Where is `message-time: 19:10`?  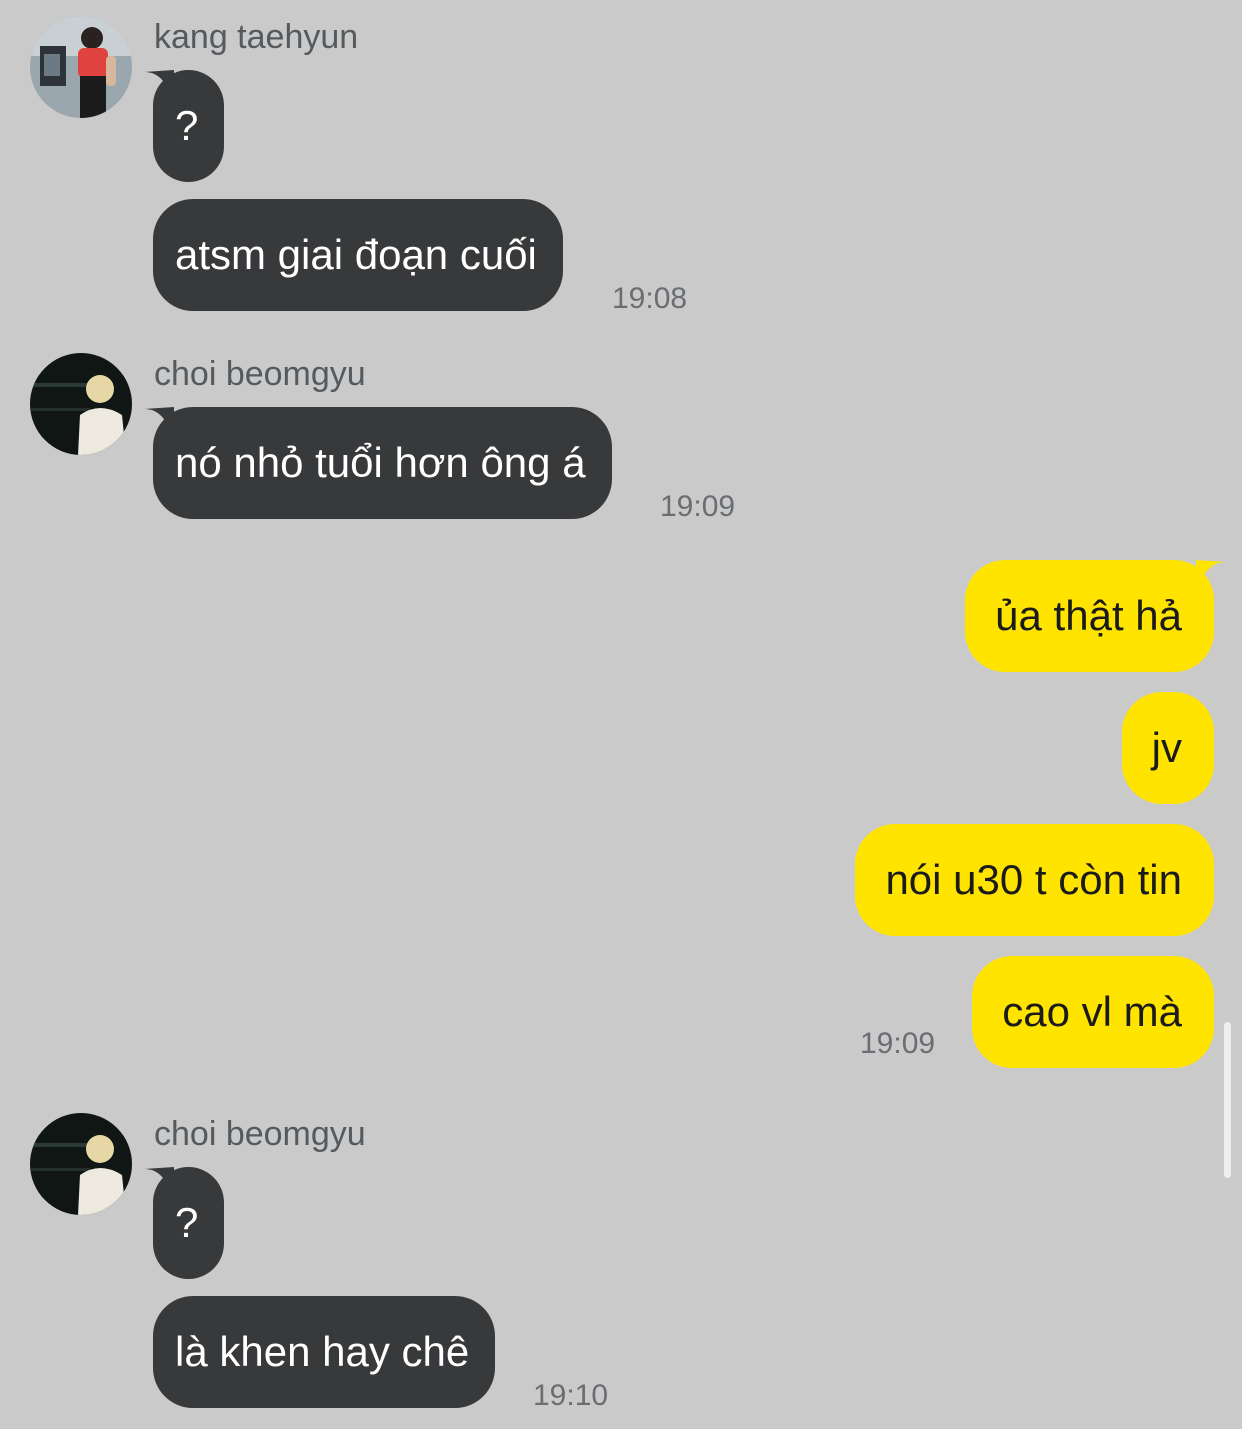
message-time: 19:10 is located at coordinates (571, 1395).